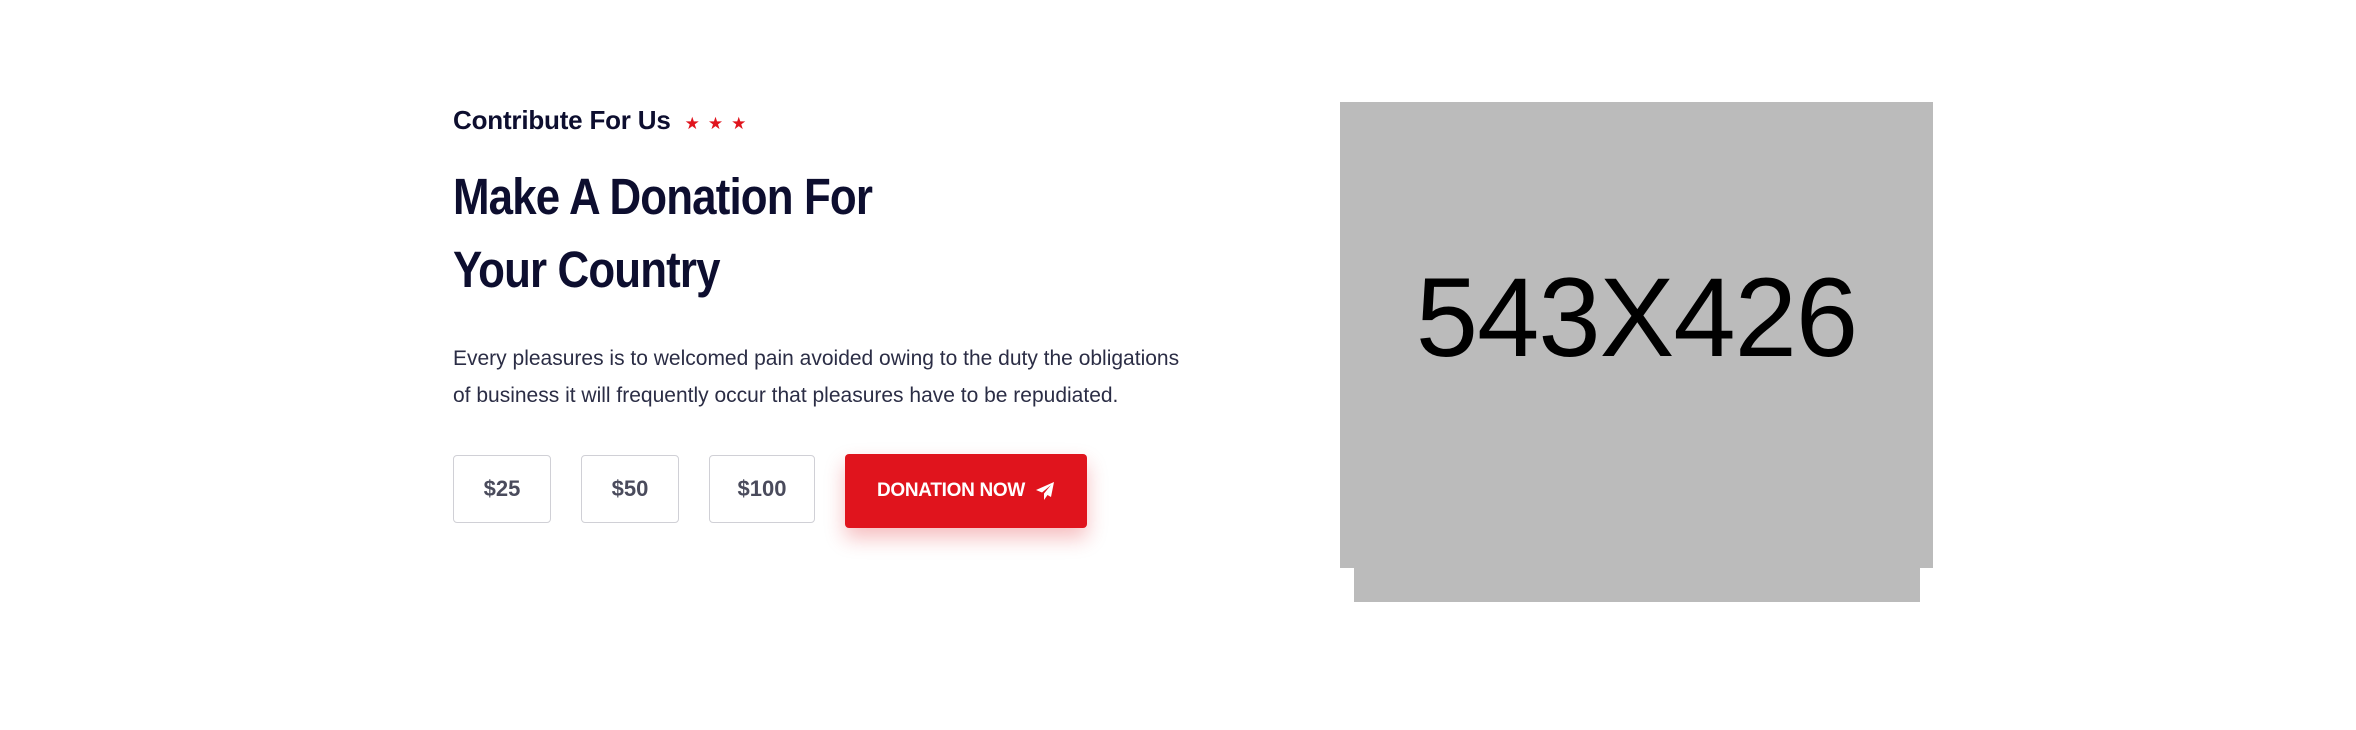 The image size is (2356, 730). I want to click on heading-line-1: Make A Donation For, so click(663, 196).